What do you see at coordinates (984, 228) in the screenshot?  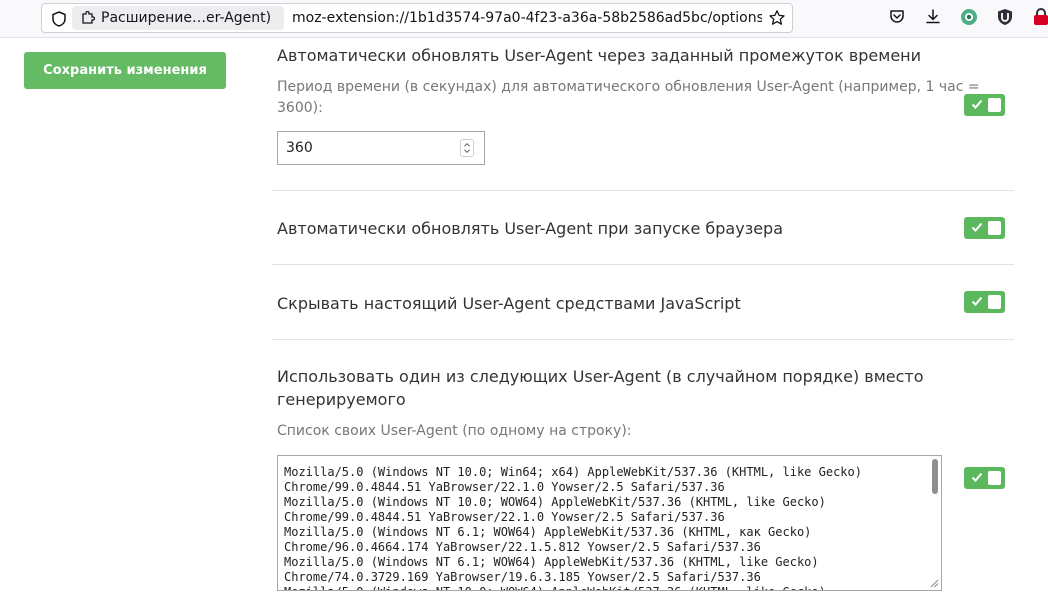 I see `auto-update-startup-toggle` at bounding box center [984, 228].